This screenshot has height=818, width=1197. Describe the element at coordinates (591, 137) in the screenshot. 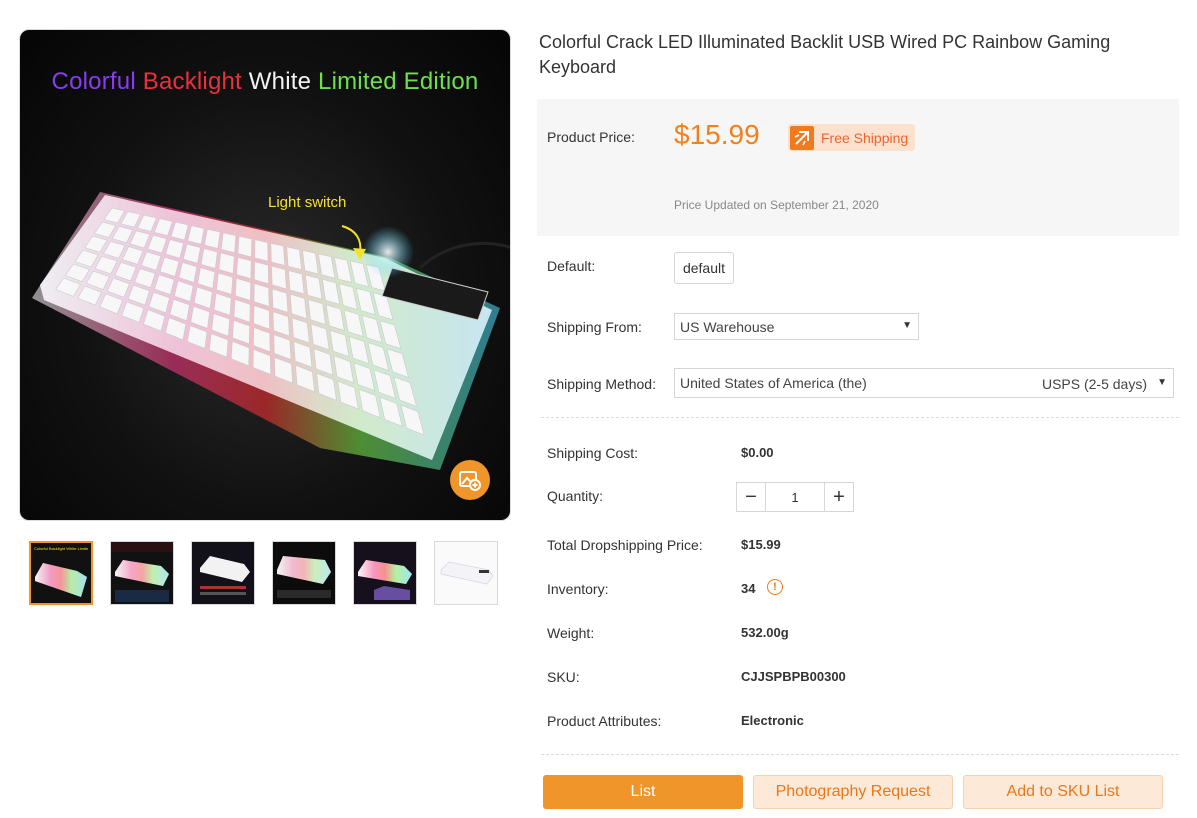

I see `product-price-label: Product Price:` at that location.